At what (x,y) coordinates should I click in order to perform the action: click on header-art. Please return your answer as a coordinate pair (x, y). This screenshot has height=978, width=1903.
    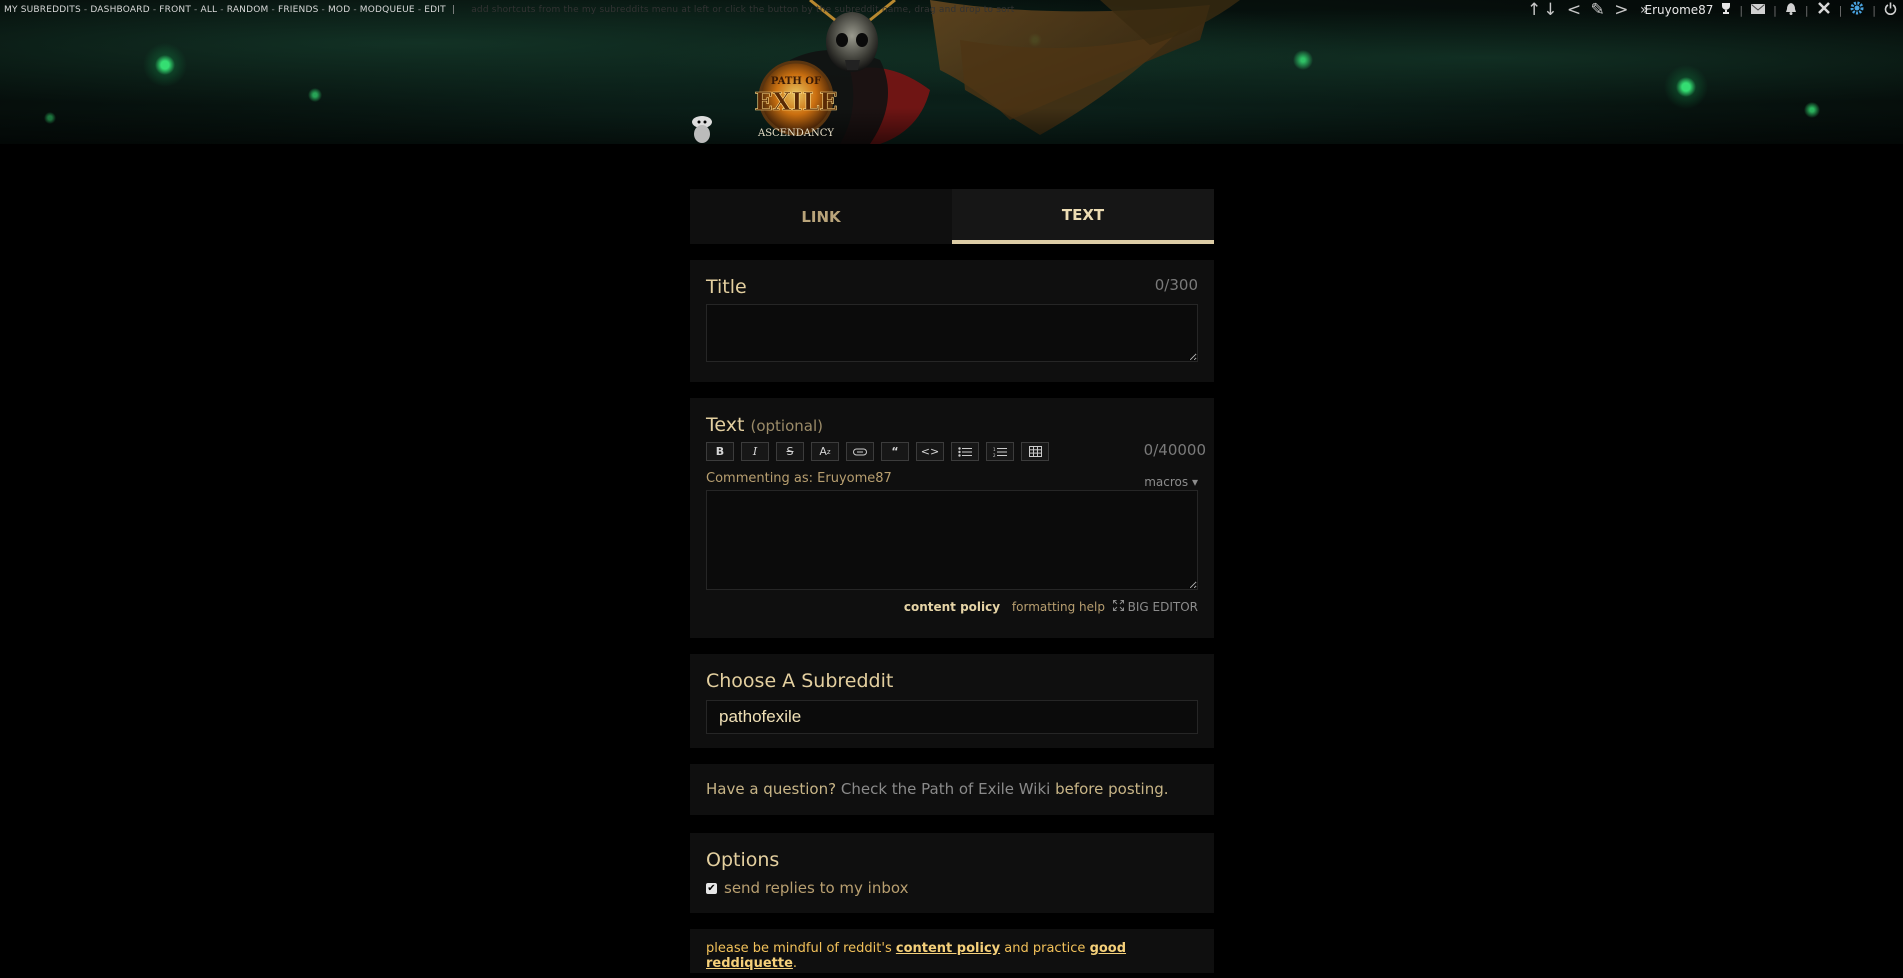
    Looking at the image, I should click on (1015, 72).